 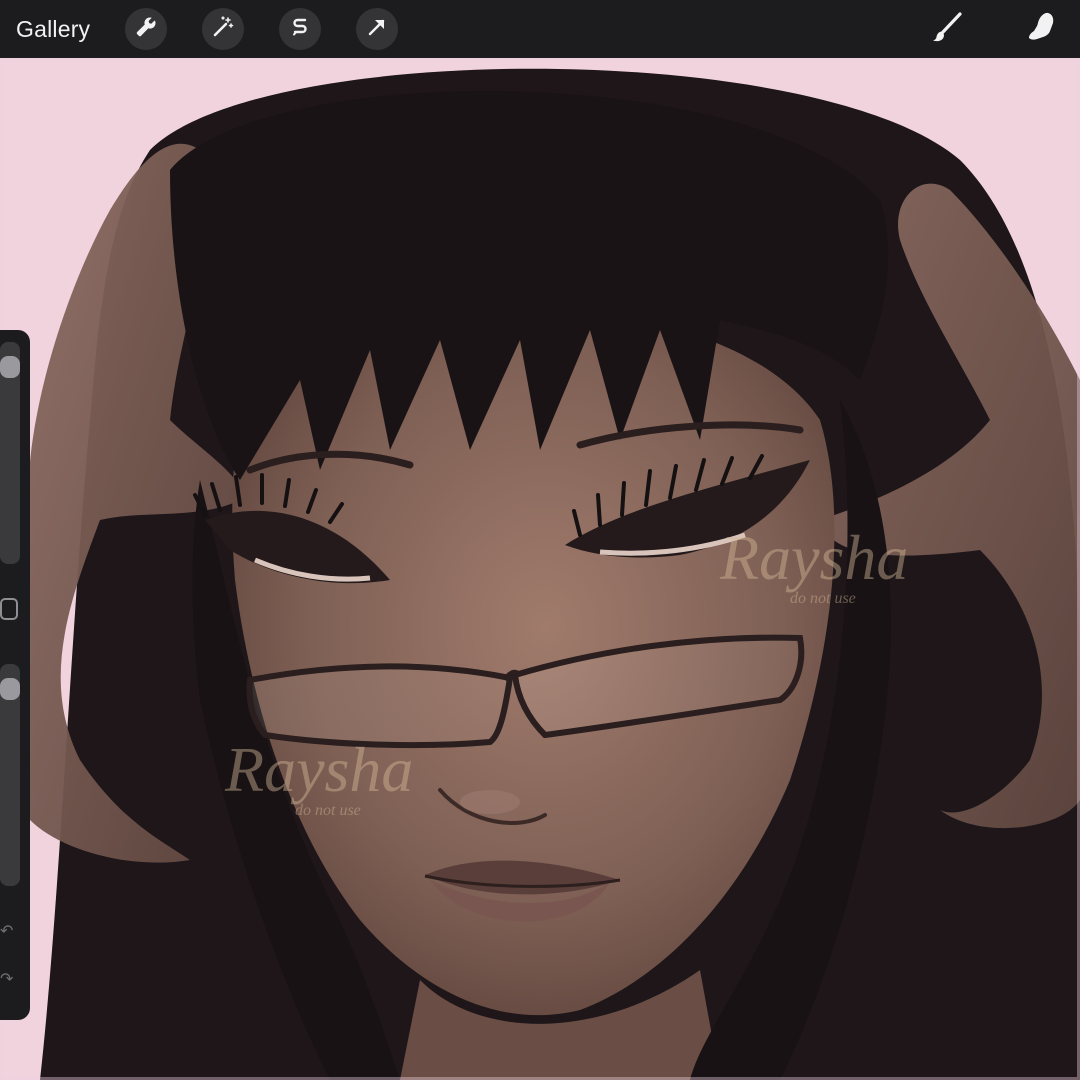 I want to click on undo-arrow-icon: ↶, so click(x=7, y=931).